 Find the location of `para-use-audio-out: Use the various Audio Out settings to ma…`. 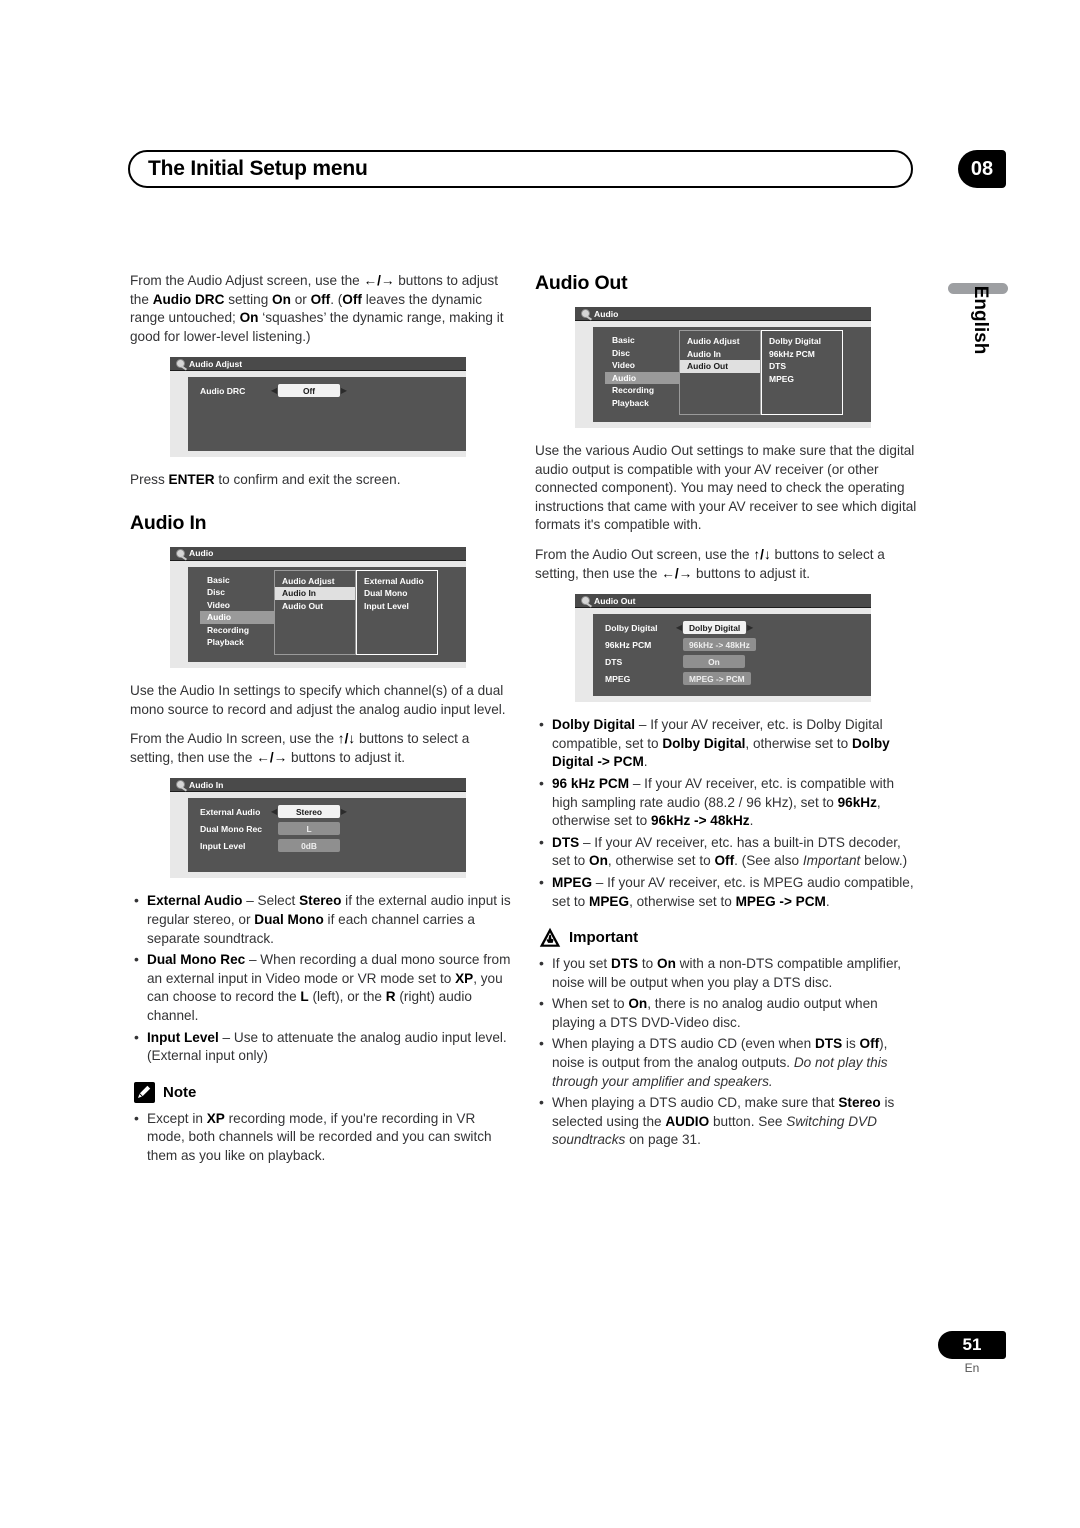

para-use-audio-out: Use the various Audio Out settings to ma… is located at coordinates (726, 488).